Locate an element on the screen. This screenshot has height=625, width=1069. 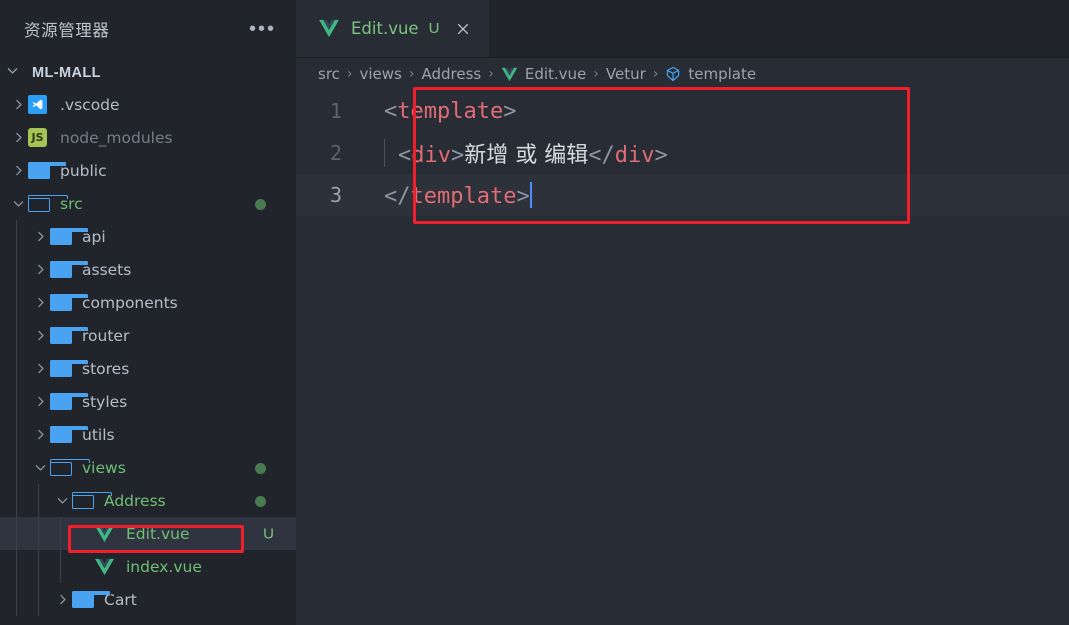
tree-item-api: api is located at coordinates (148, 236).